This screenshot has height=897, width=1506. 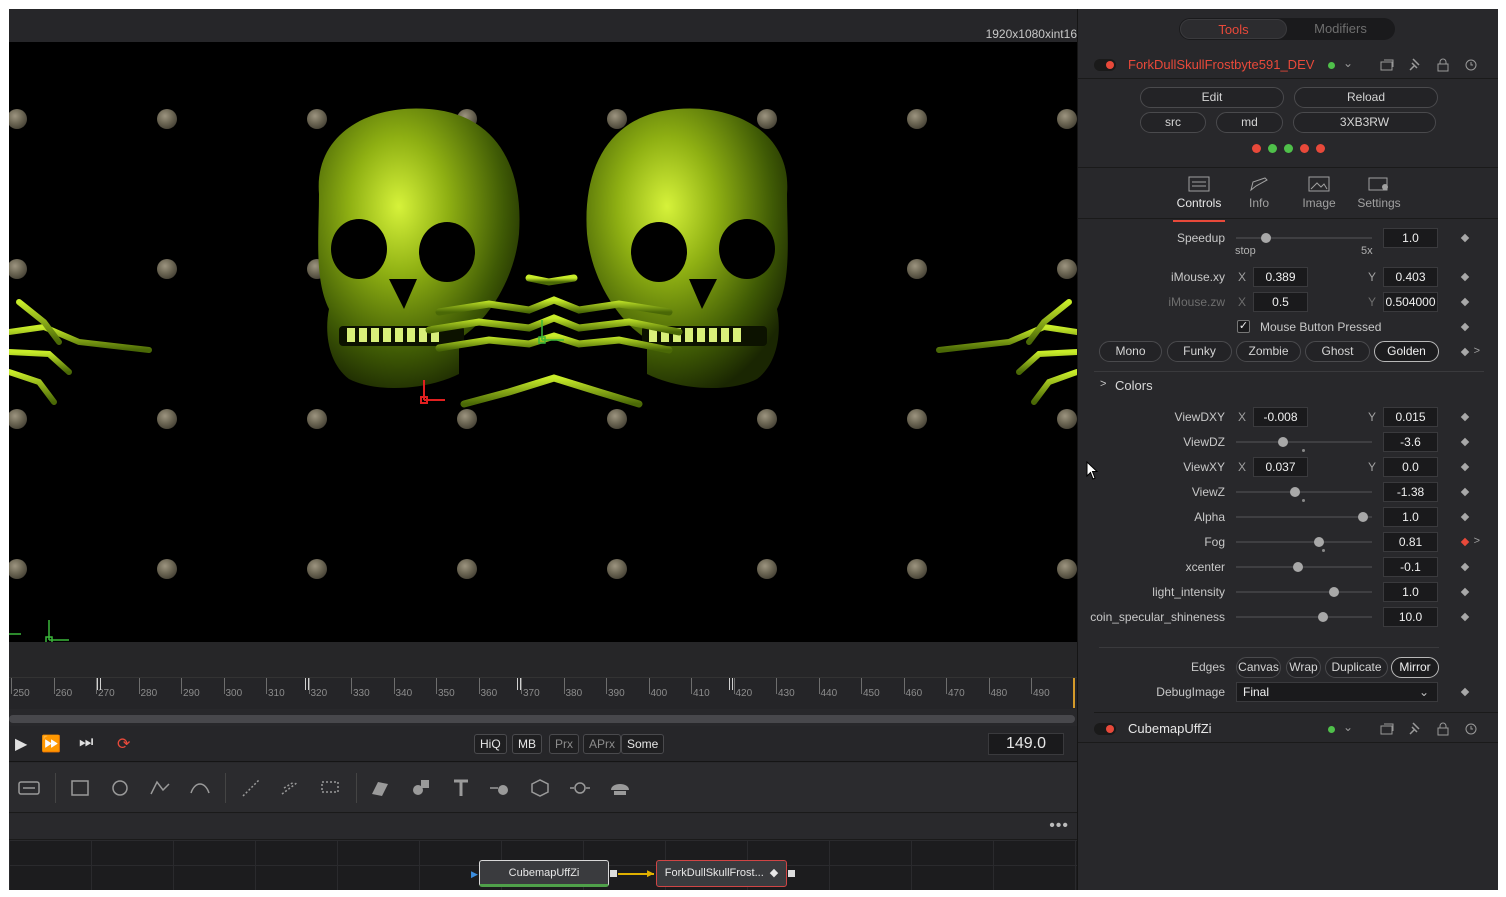 I want to click on aprx-button: APrx, so click(x=602, y=744).